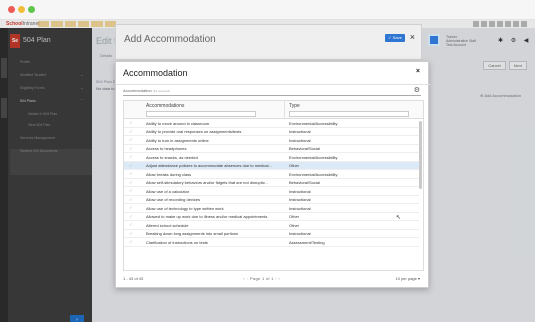 This screenshot has height=322, width=535. Describe the element at coordinates (408, 278) in the screenshot. I see `per-page-select: 10 per page ▾` at that location.